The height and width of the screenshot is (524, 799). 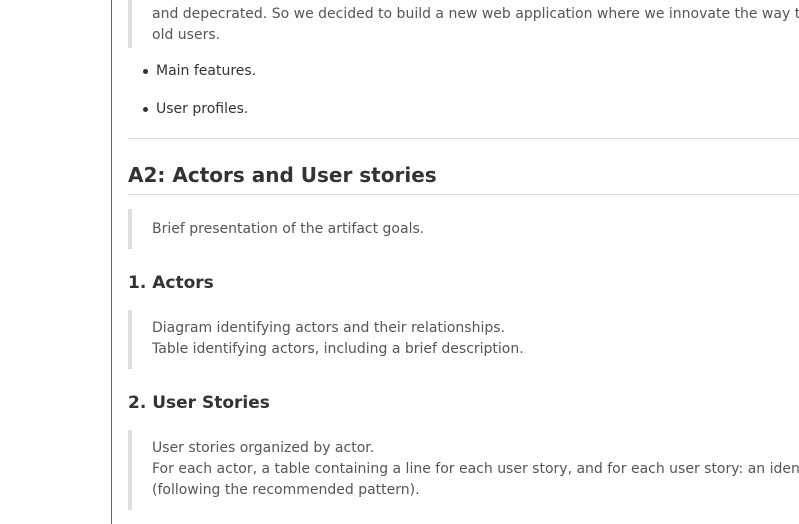 What do you see at coordinates (192, 71) in the screenshot?
I see `list-item: Main features.` at bounding box center [192, 71].